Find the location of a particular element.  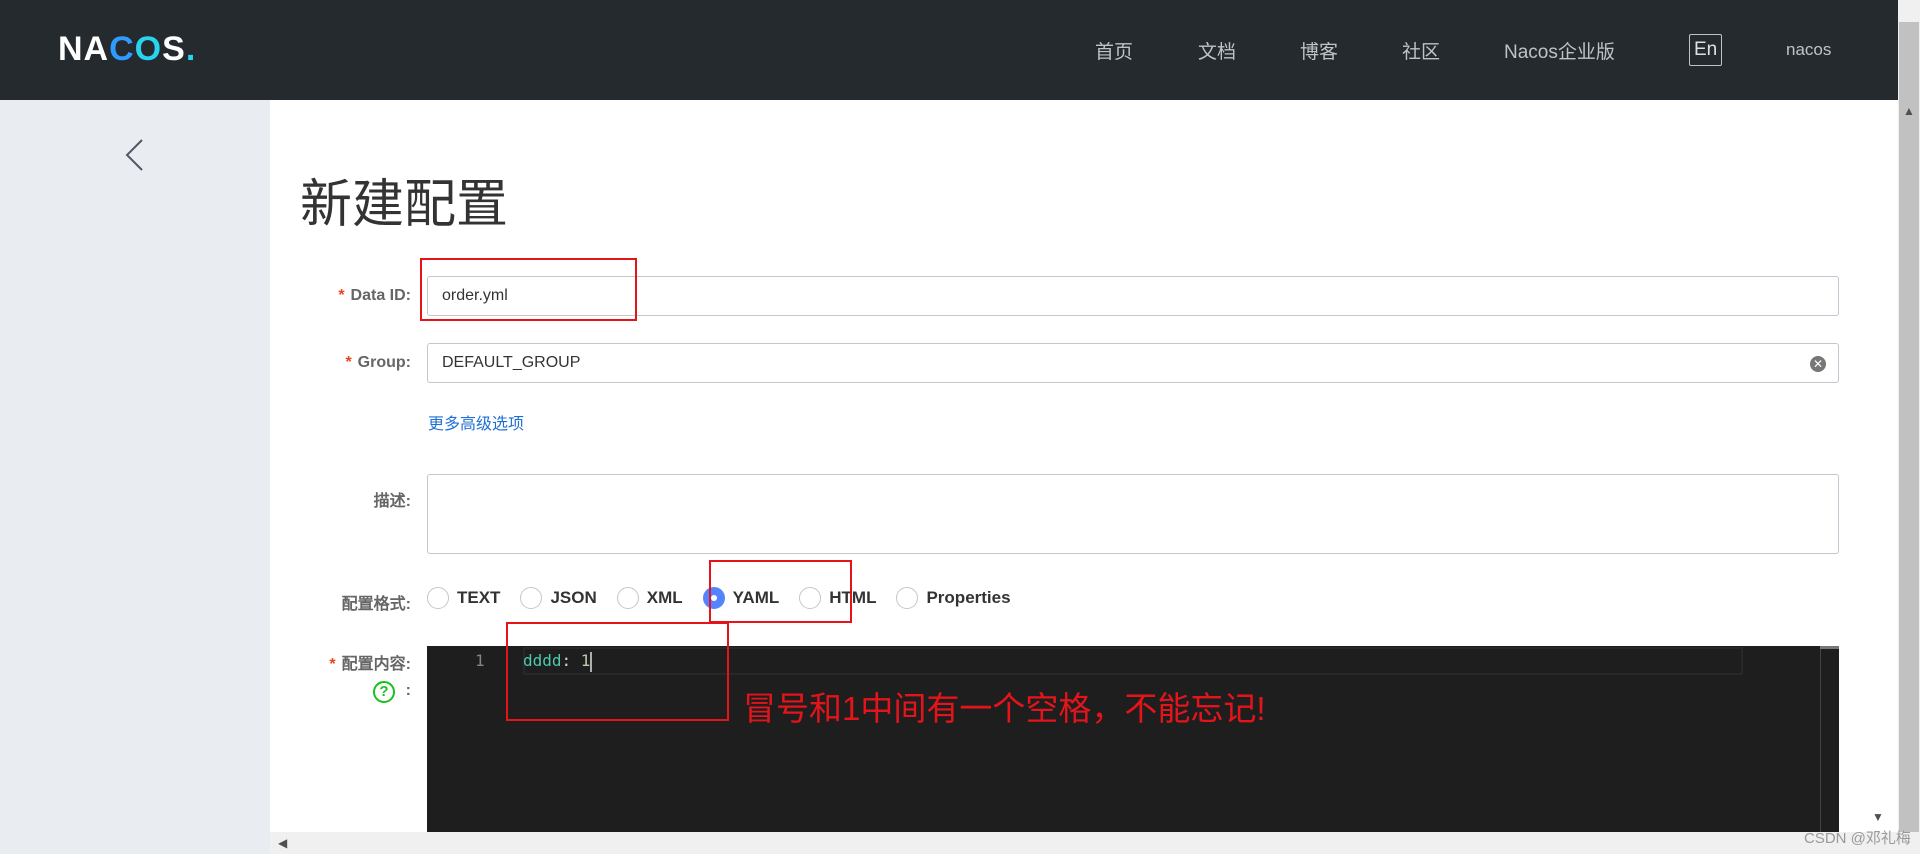

radio-properties: Properties is located at coordinates (953, 598).